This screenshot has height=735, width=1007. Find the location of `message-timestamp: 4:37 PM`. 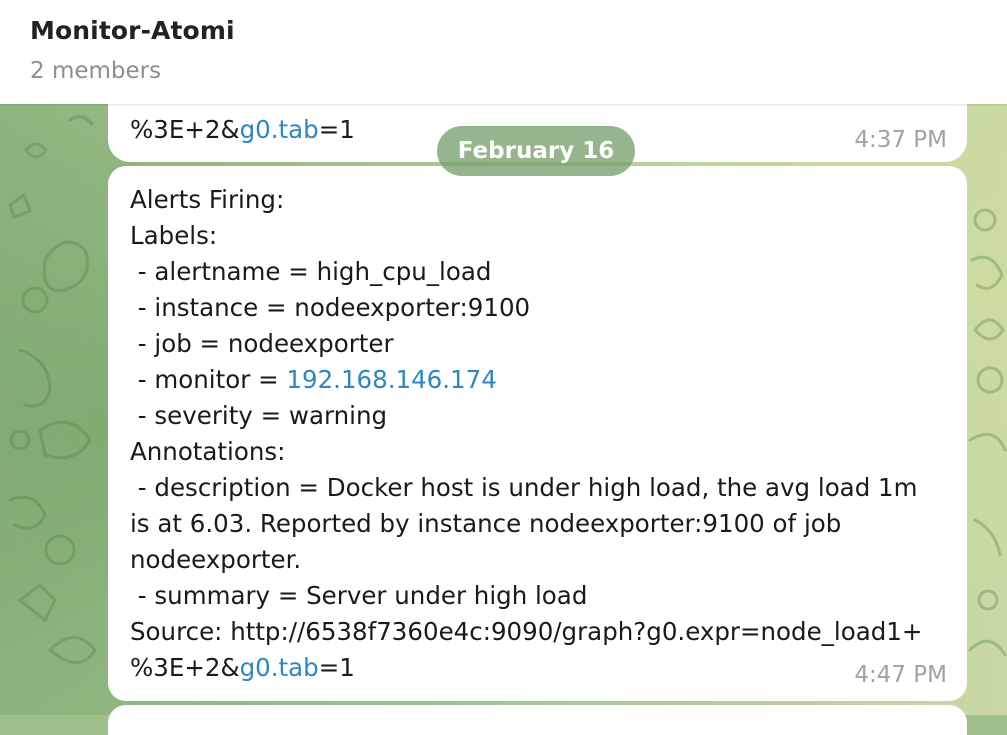

message-timestamp: 4:37 PM is located at coordinates (900, 140).